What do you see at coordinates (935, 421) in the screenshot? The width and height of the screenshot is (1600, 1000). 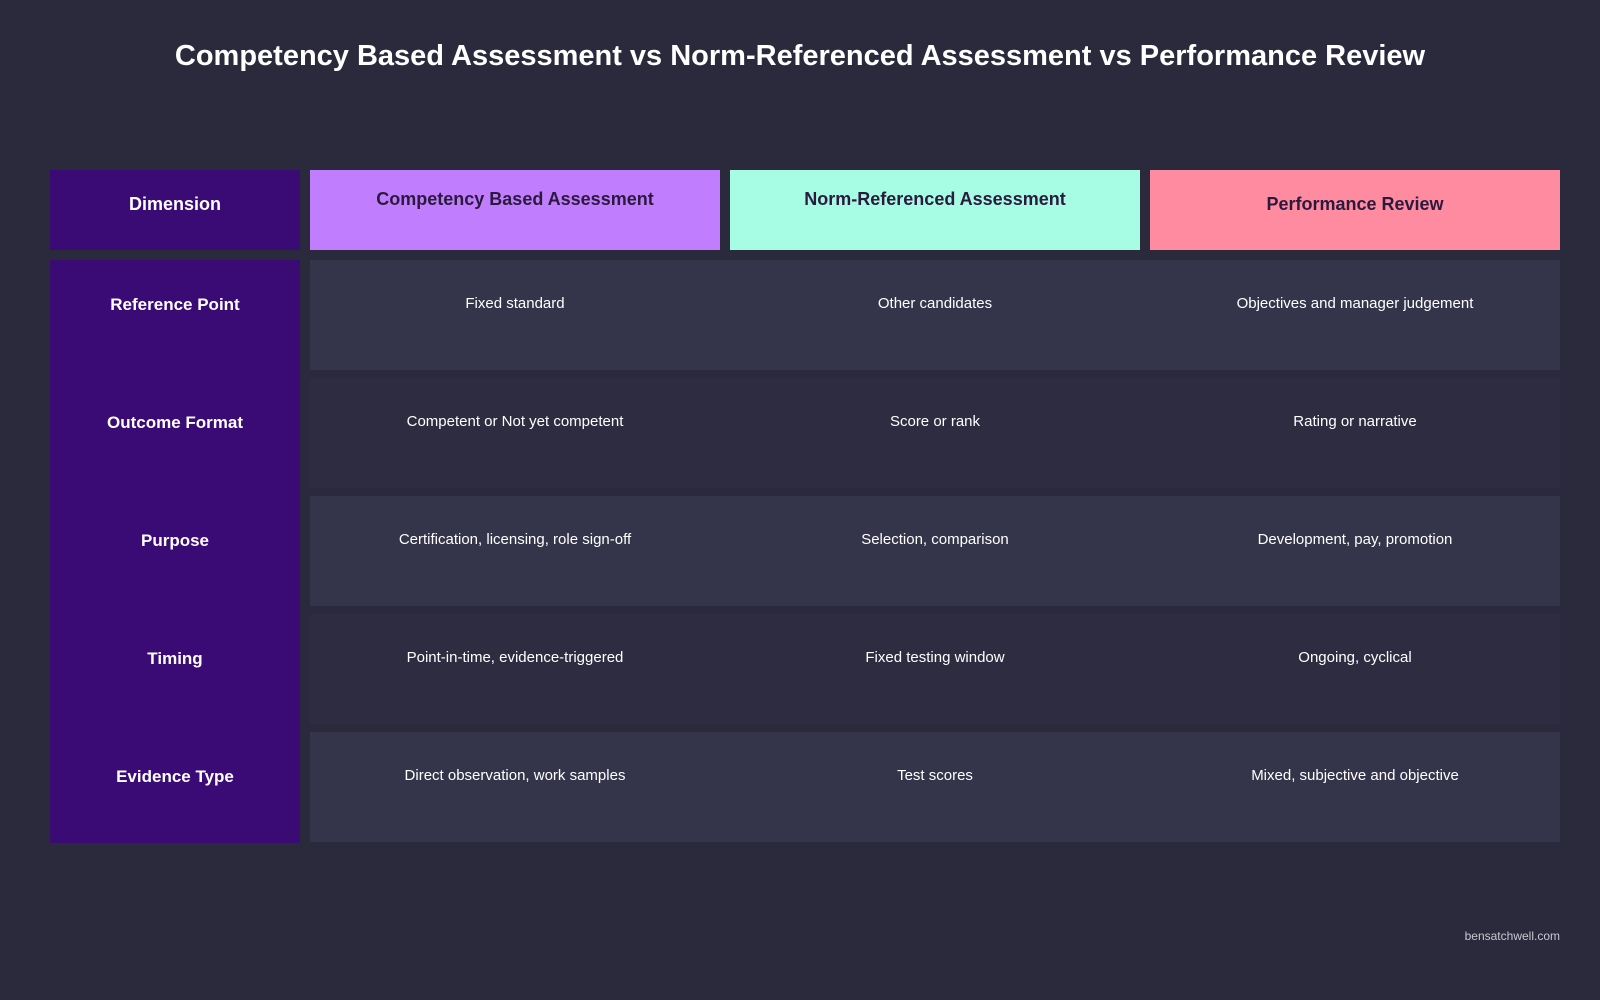 I see `table-cell: Score or rank` at bounding box center [935, 421].